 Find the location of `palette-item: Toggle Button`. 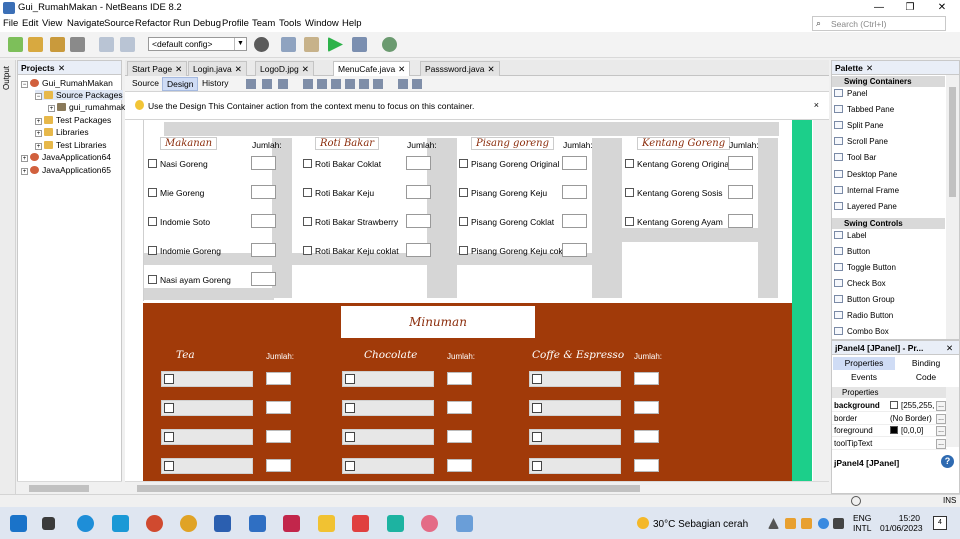

palette-item: Toggle Button is located at coordinates (865, 267).